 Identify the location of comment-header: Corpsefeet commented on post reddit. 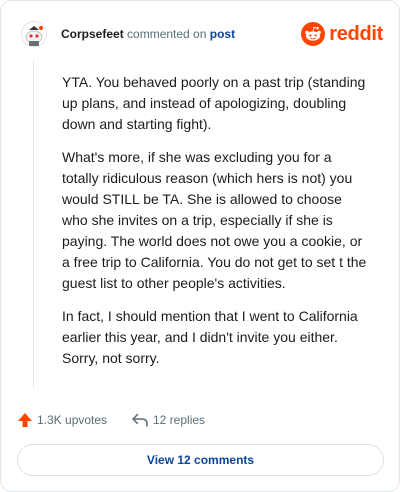
(202, 34).